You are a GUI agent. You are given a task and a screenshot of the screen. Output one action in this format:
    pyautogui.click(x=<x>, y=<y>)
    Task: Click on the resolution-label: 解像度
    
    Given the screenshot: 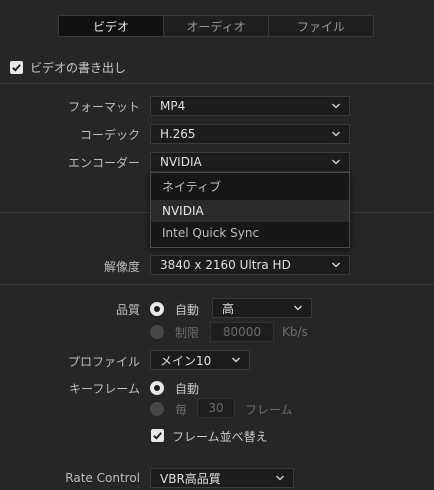 What is the action you would take?
    pyautogui.click(x=121, y=267)
    